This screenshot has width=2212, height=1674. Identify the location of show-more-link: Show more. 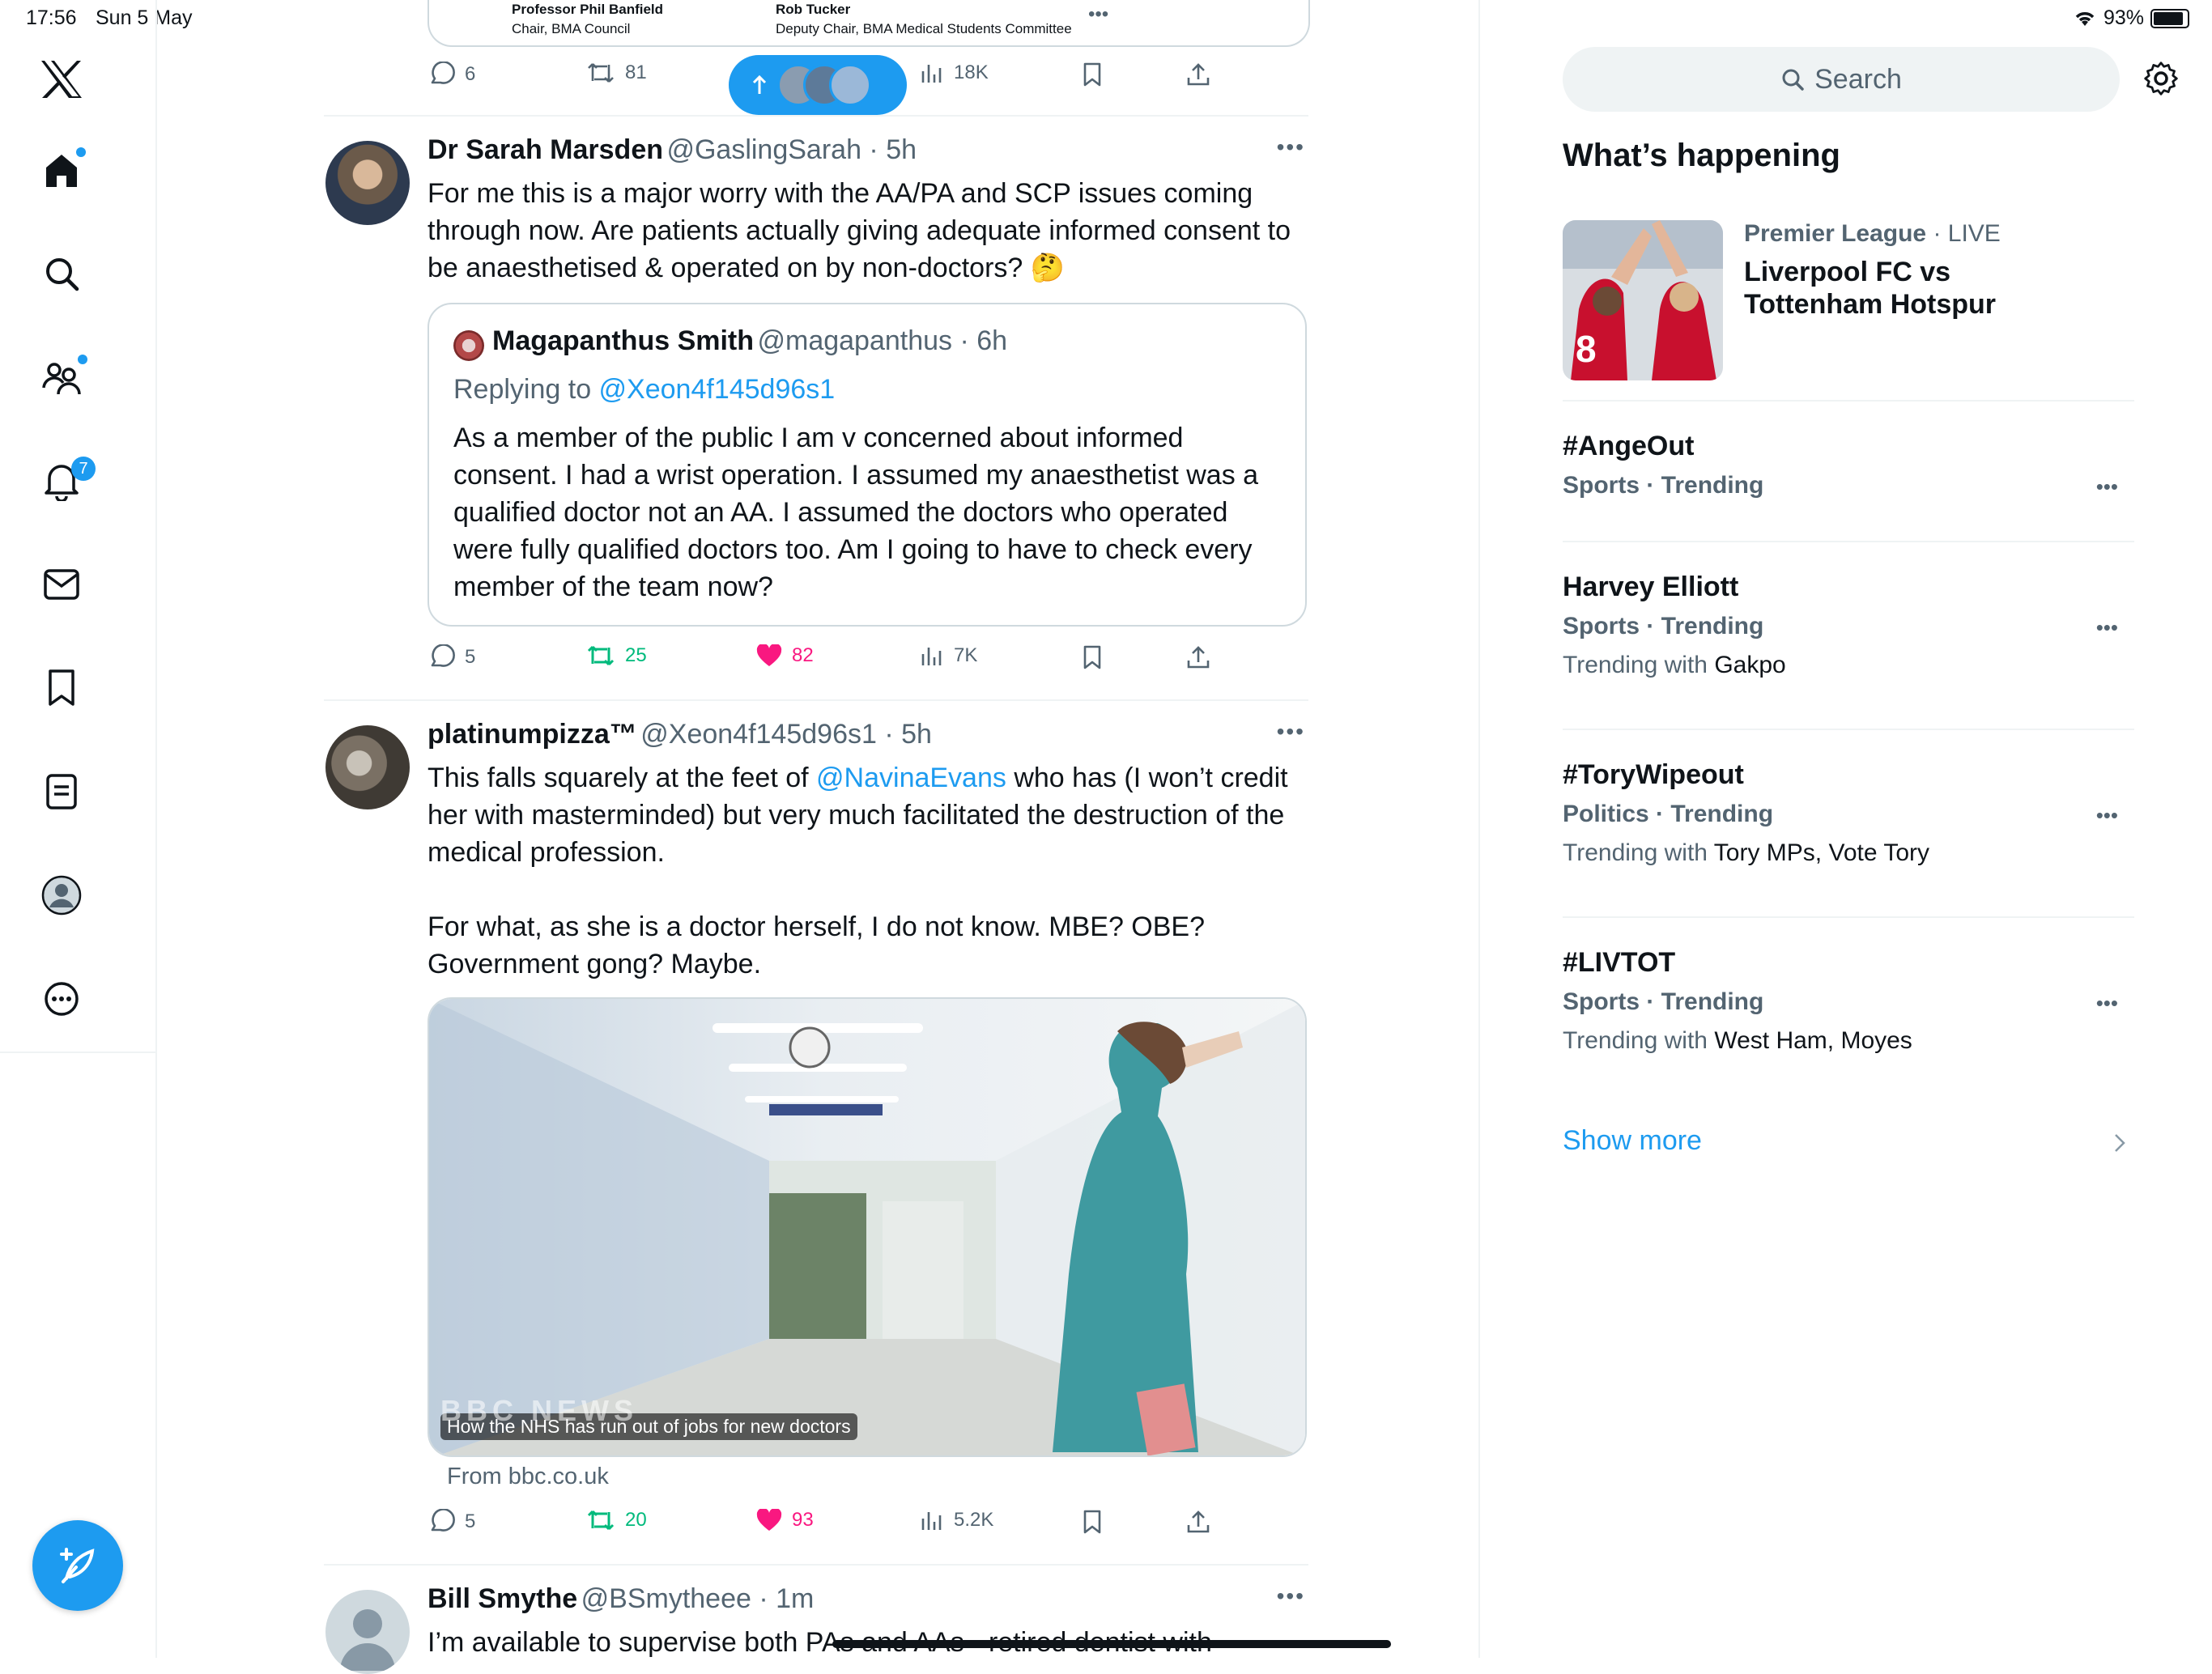
(1848, 1143).